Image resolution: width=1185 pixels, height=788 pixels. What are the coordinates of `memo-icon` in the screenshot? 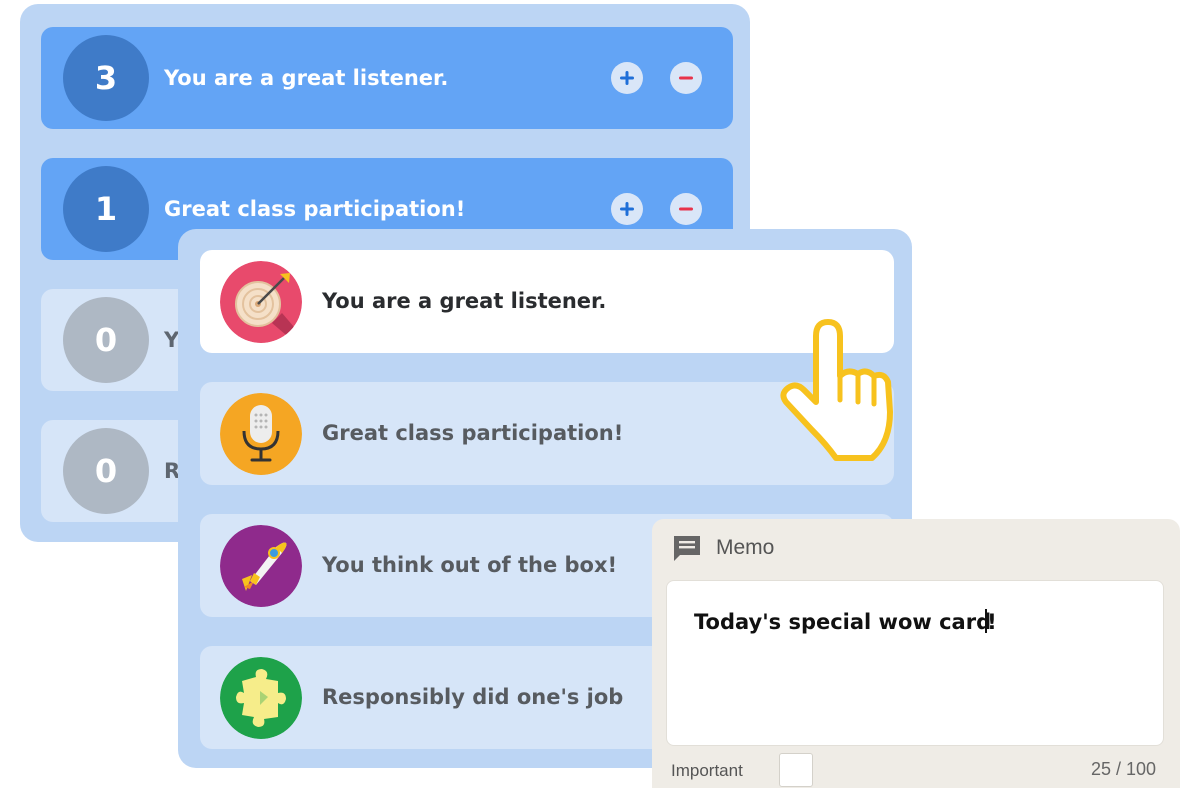 It's located at (687, 548).